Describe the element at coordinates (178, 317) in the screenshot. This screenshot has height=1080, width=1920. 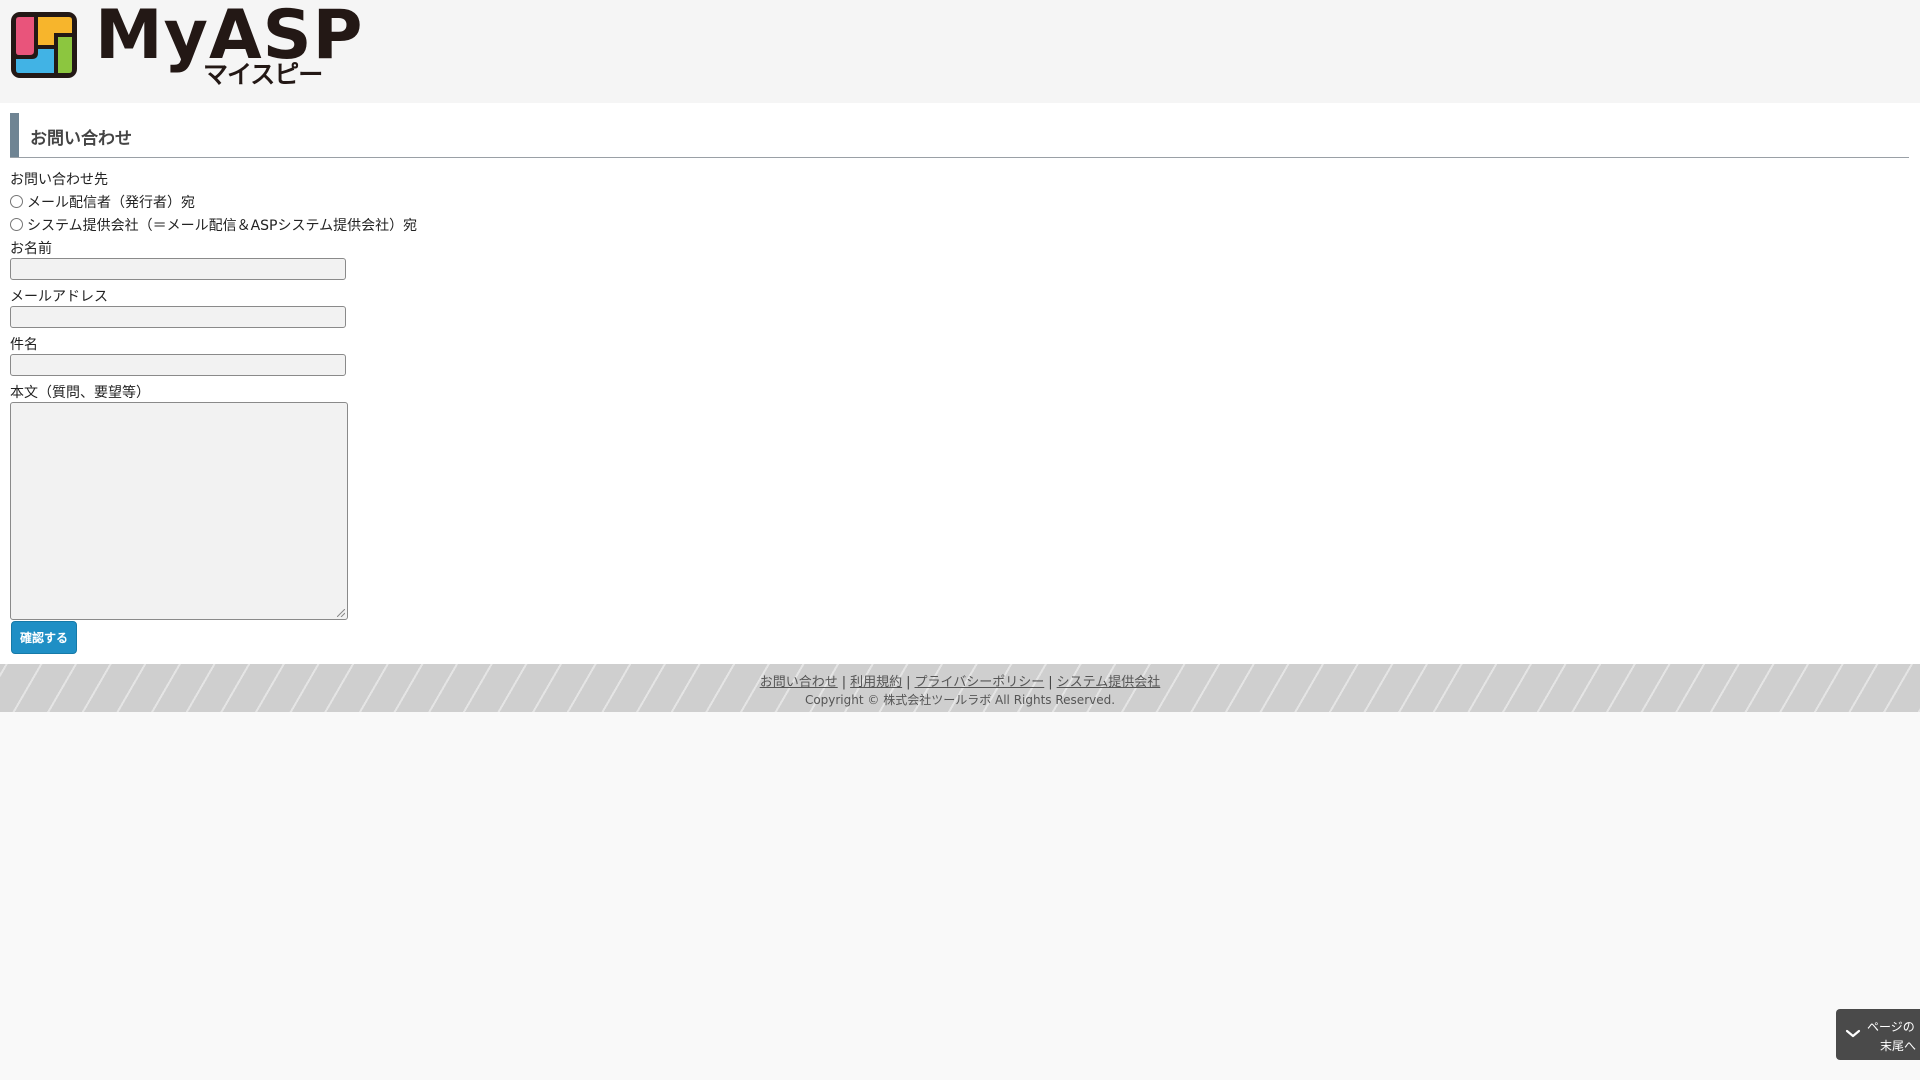
I see `email-field` at that location.